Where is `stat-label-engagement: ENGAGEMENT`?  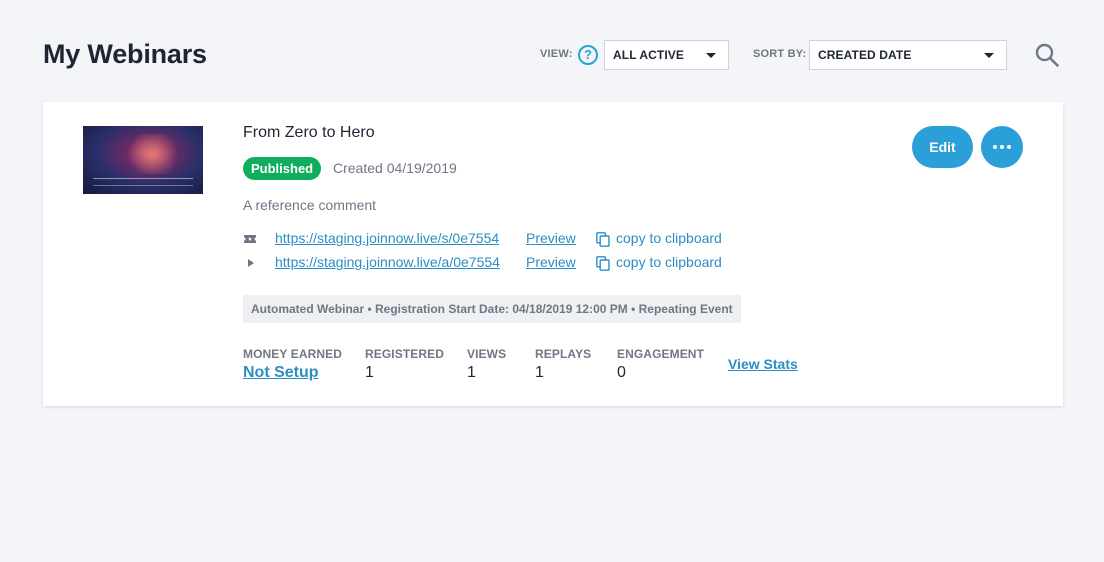
stat-label-engagement: ENGAGEMENT is located at coordinates (661, 354).